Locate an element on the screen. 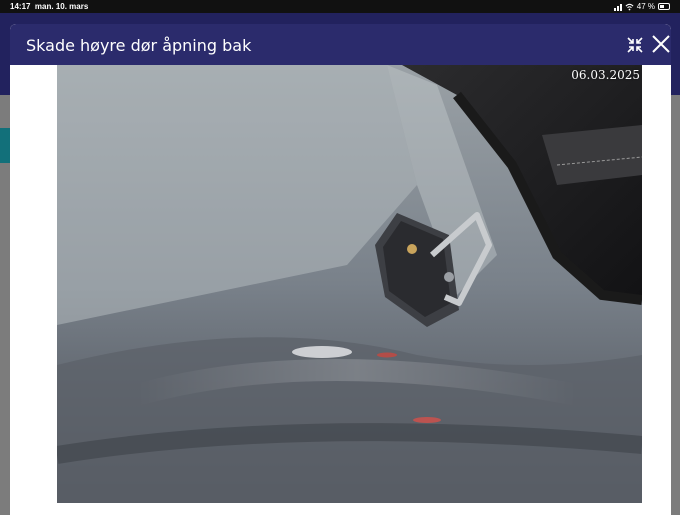 The image size is (680, 515). status-indicators: 47 % is located at coordinates (641, 6).